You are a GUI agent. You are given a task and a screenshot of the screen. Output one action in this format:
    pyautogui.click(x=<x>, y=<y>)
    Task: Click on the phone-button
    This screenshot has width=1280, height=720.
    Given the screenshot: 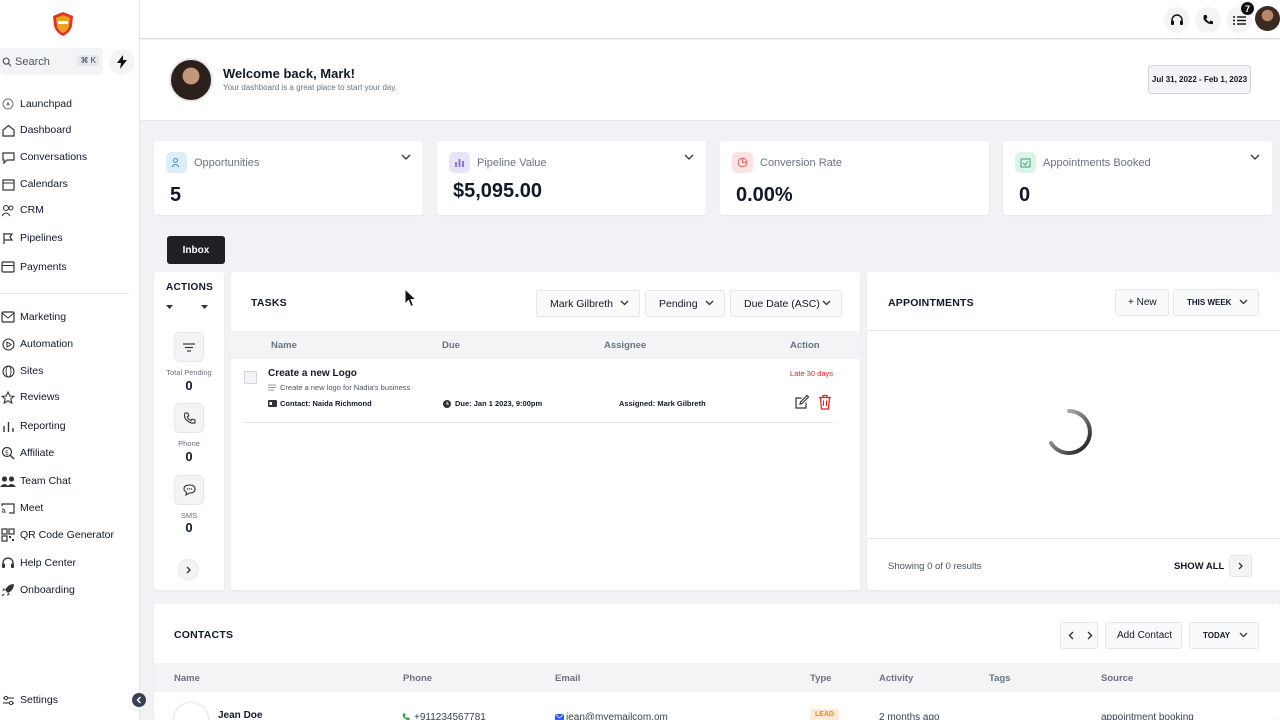 What is the action you would take?
    pyautogui.click(x=1208, y=20)
    